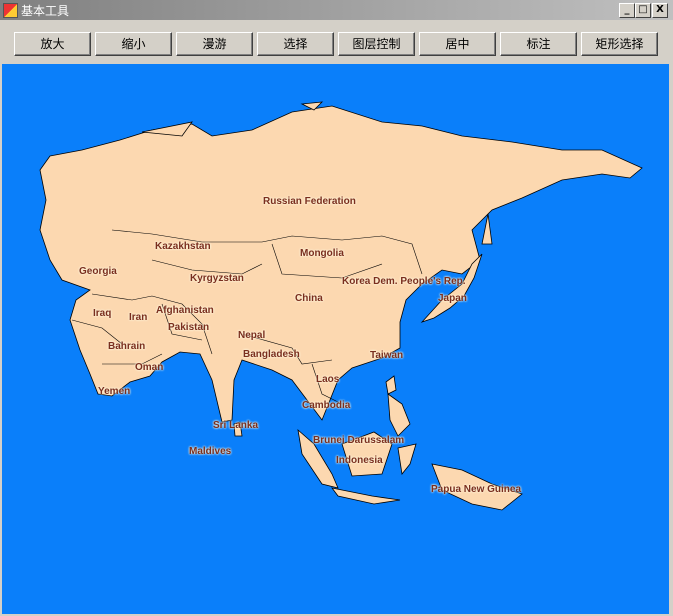 Image resolution: width=673 pixels, height=616 pixels. I want to click on pan-button: 漫游, so click(214, 44).